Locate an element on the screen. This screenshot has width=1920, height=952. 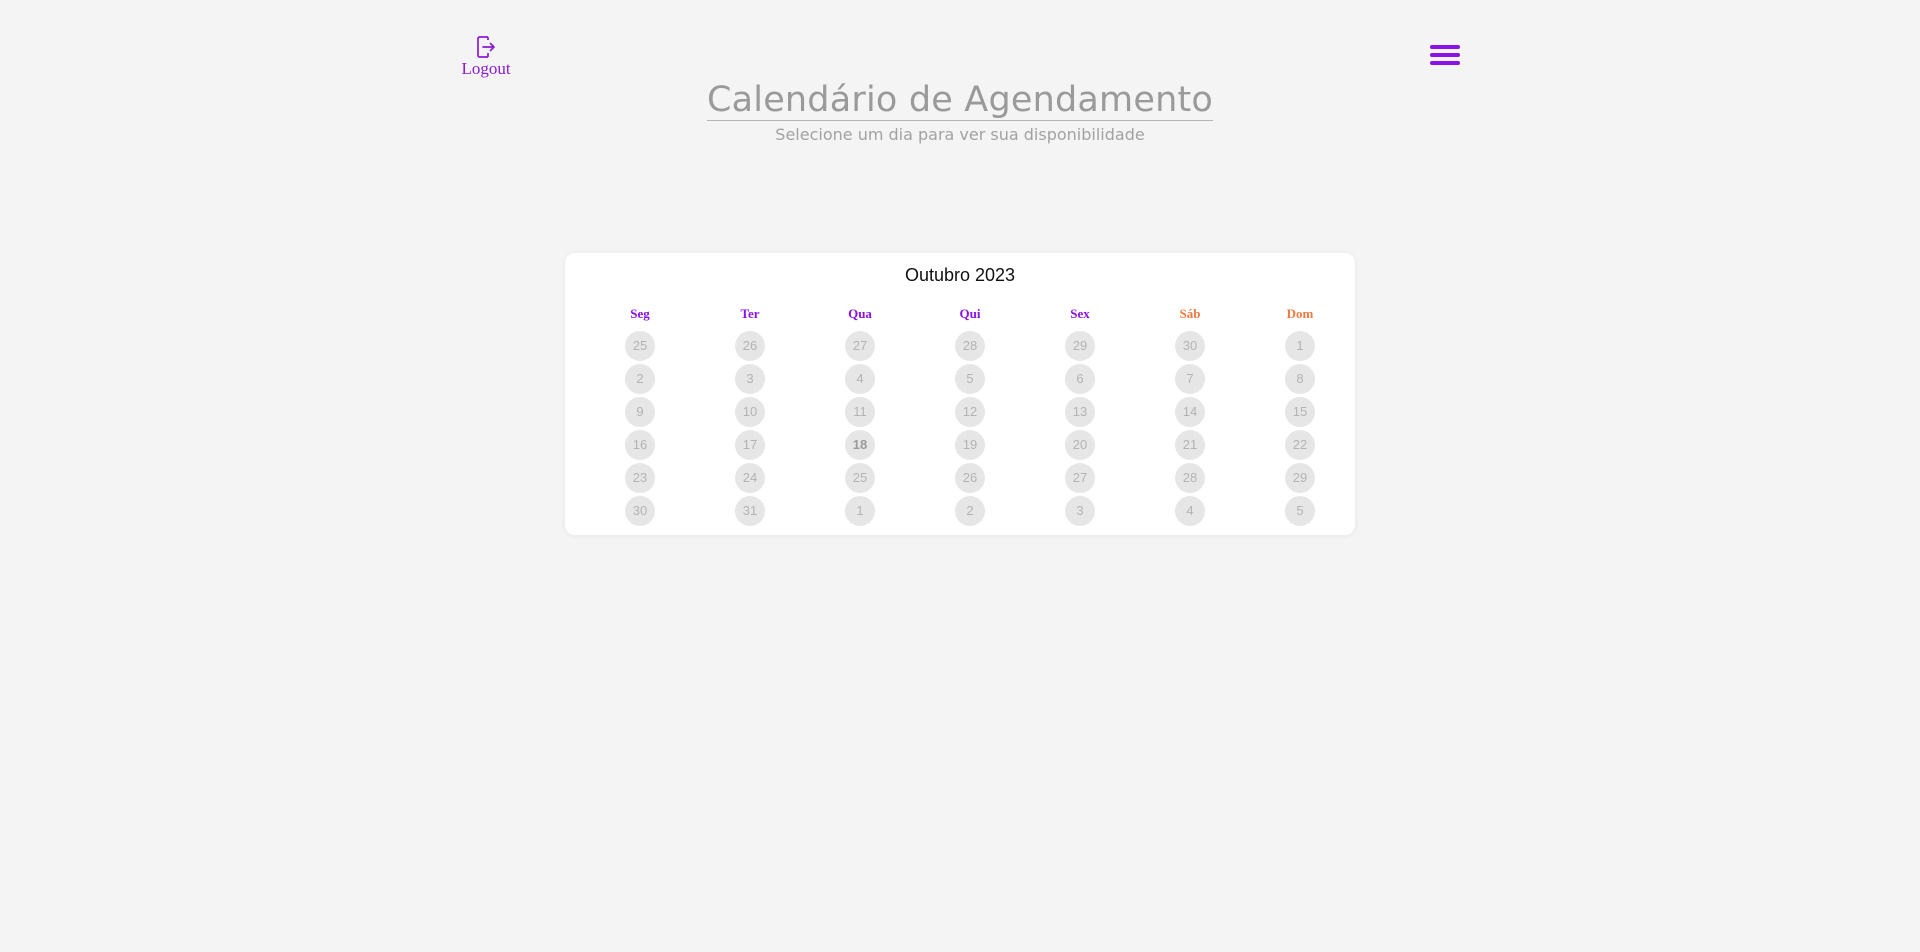
calendar-day-button: 19 is located at coordinates (970, 444).